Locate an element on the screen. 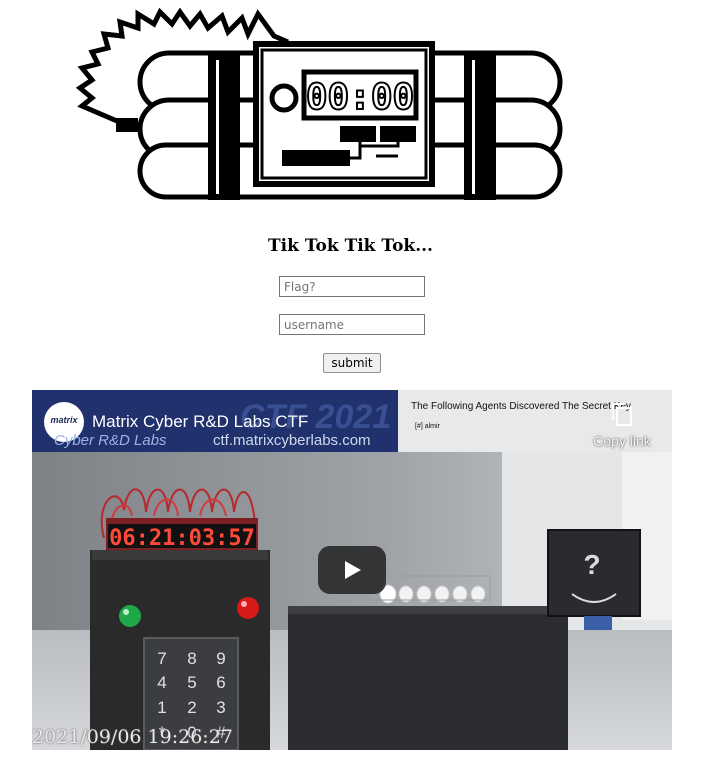 The height and width of the screenshot is (774, 701). keypad-key: 6 is located at coordinates (220, 682).